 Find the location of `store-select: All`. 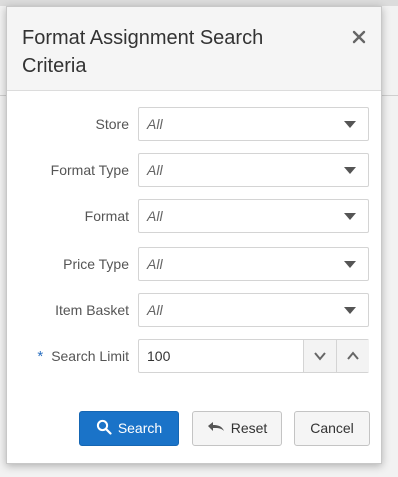

store-select: All is located at coordinates (253, 124).